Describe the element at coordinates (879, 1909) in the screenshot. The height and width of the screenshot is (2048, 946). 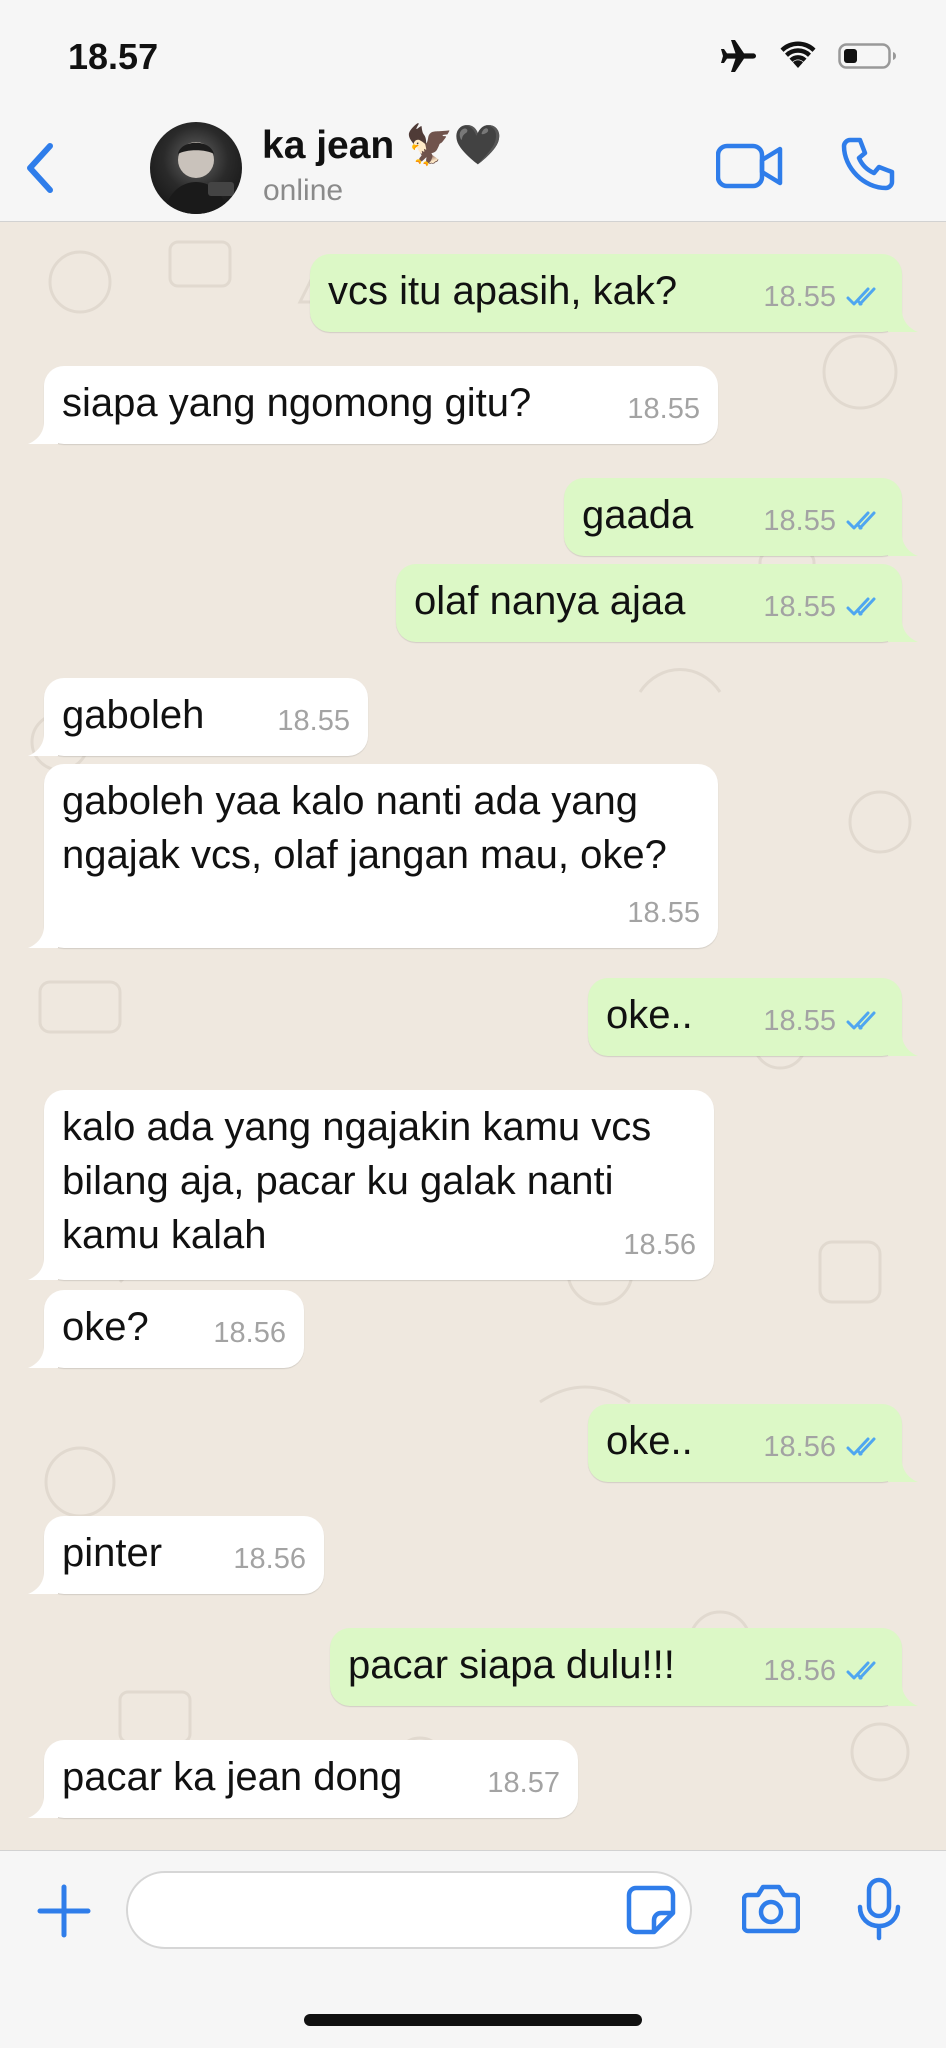
I see `microphone-icon` at that location.